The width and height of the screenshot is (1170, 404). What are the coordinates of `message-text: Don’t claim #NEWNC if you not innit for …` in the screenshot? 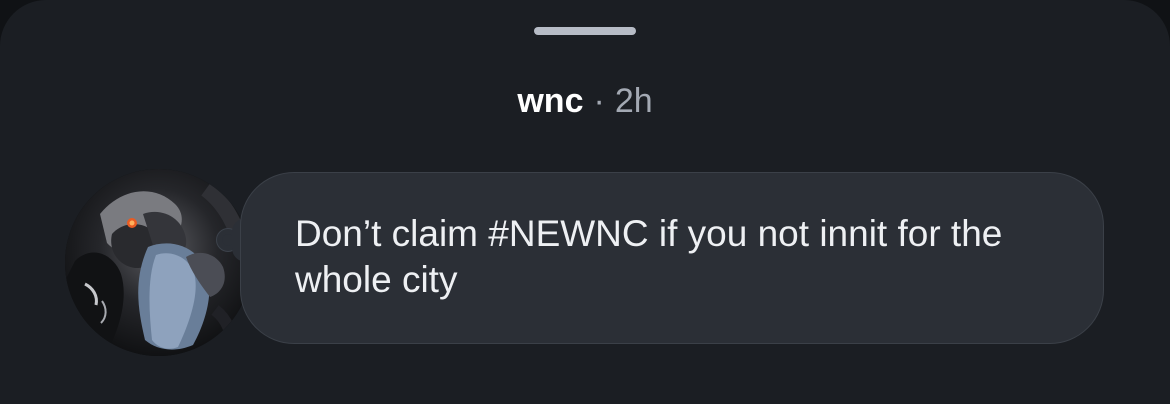 It's located at (649, 256).